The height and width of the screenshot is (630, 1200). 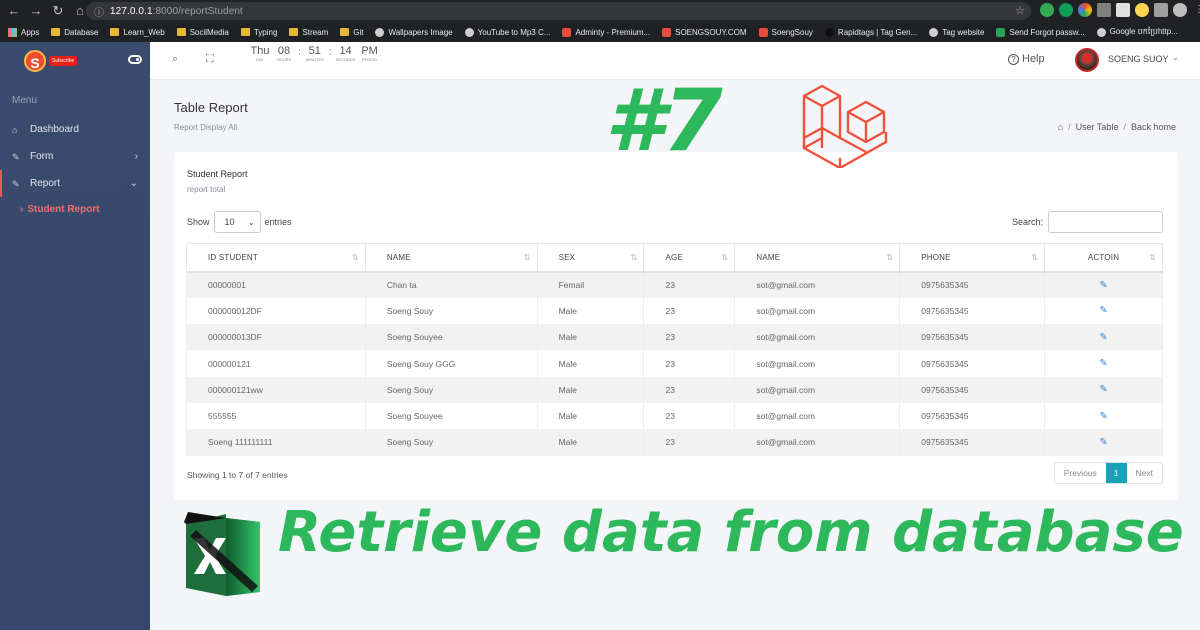 I want to click on back-icon: ←, so click(x=14, y=11).